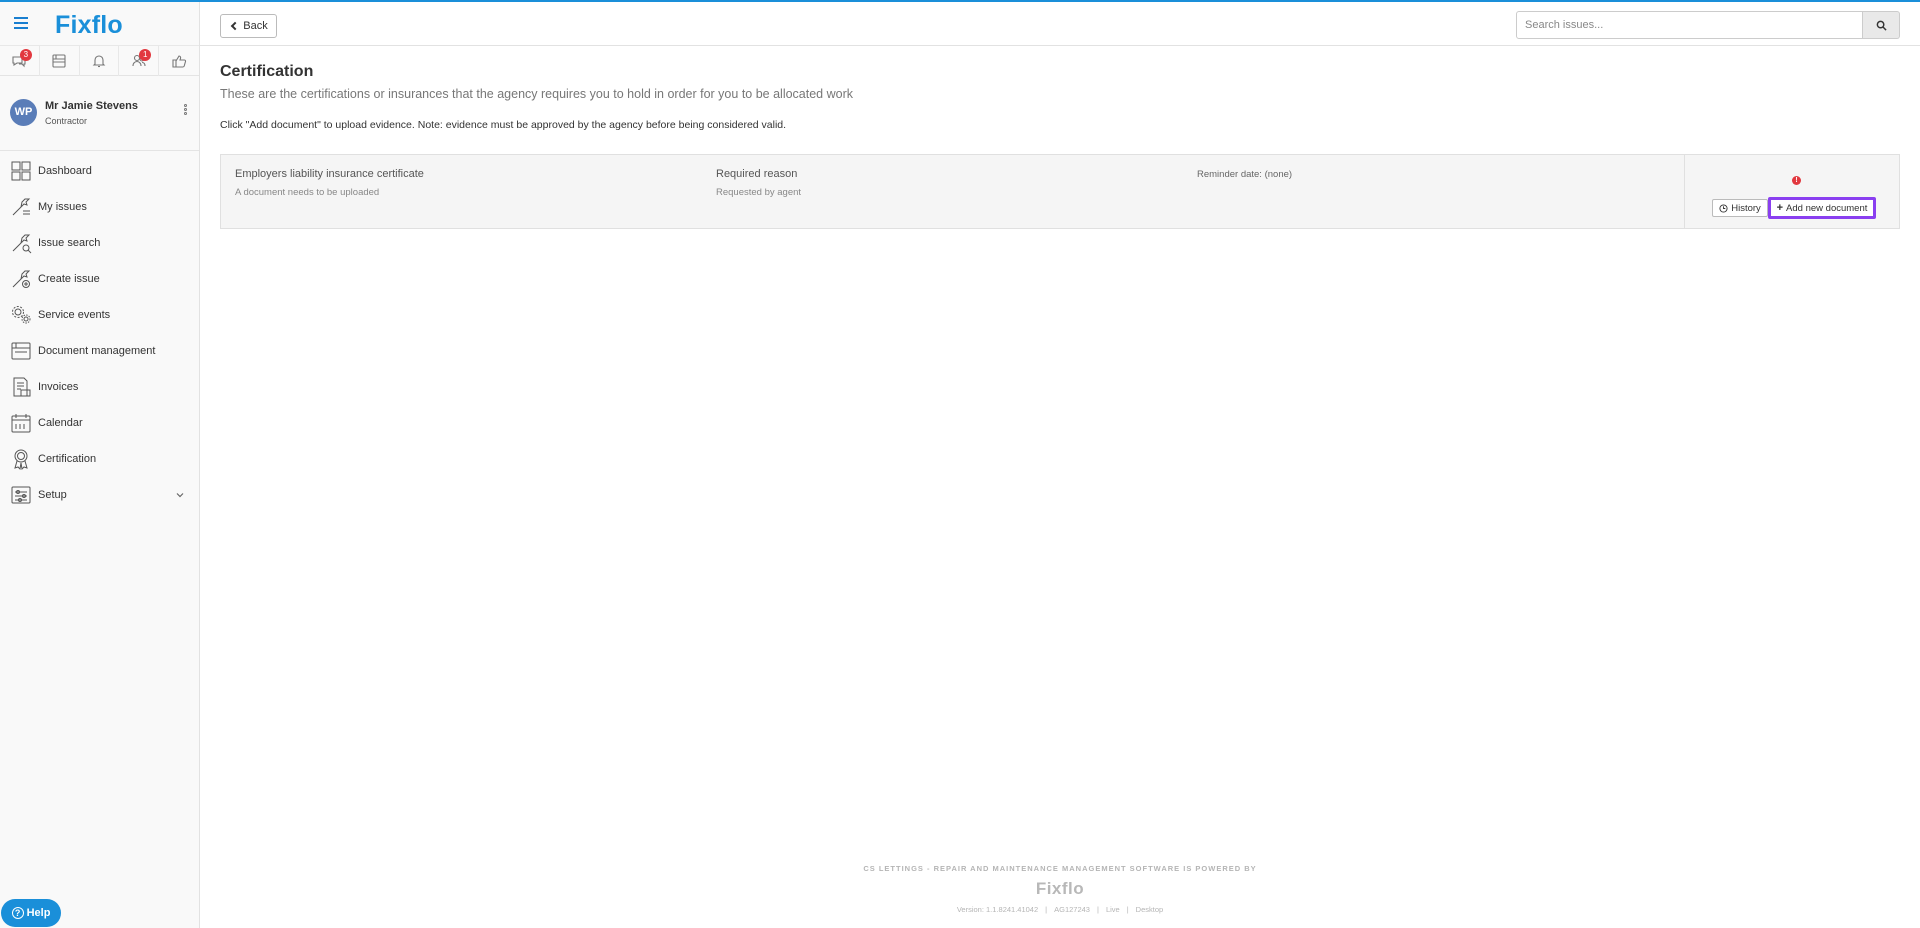 Image resolution: width=1920 pixels, height=928 pixels. I want to click on sidebar-item-dashboard: Dashboard, so click(99, 171).